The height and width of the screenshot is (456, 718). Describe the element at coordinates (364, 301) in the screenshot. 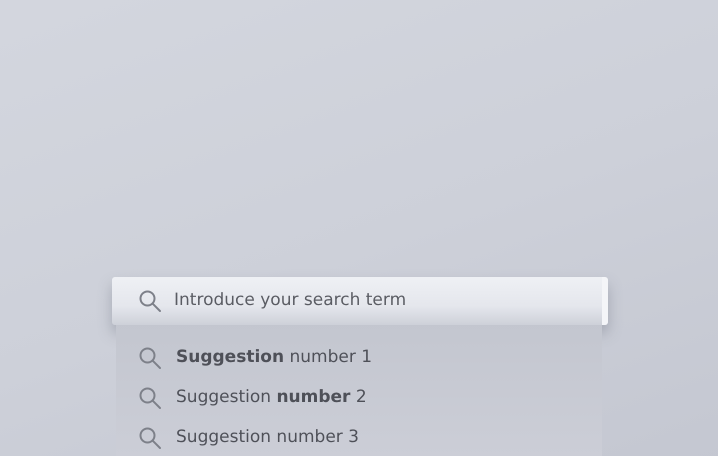

I see `search-field: Introduce your search term` at that location.